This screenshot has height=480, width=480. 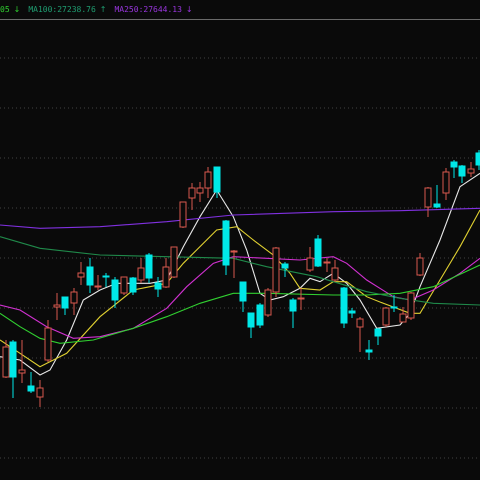 What do you see at coordinates (5, 9) in the screenshot?
I see `ma-value: 05` at bounding box center [5, 9].